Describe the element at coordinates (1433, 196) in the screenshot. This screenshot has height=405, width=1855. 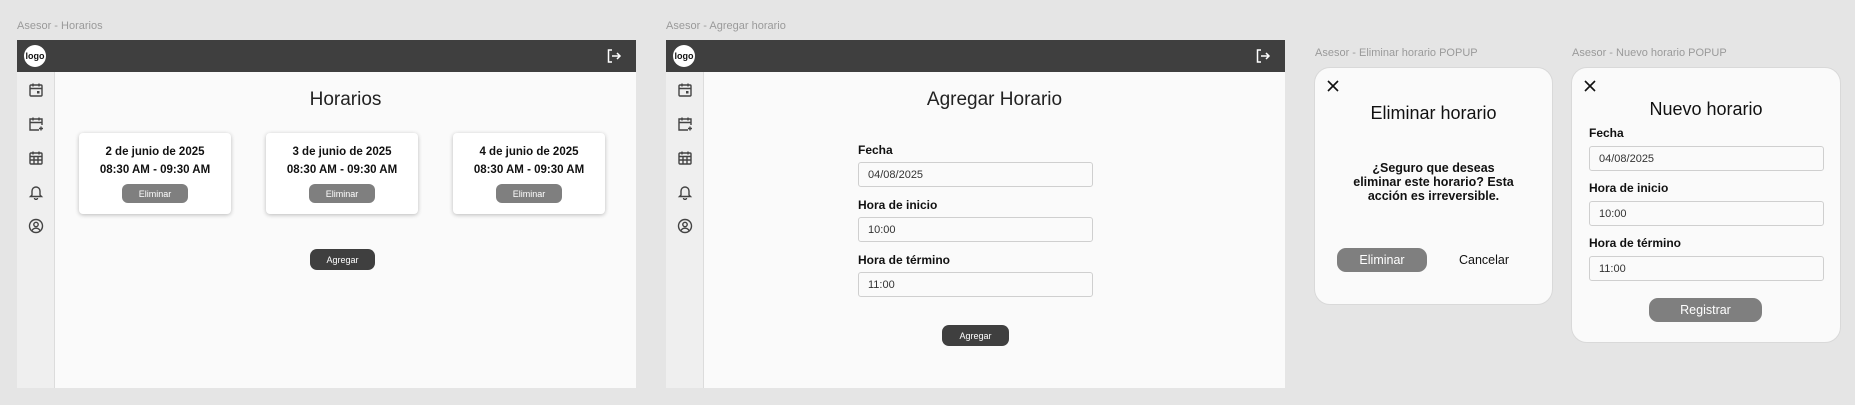
I see `popup-message-line: acción es irreversible.` at that location.